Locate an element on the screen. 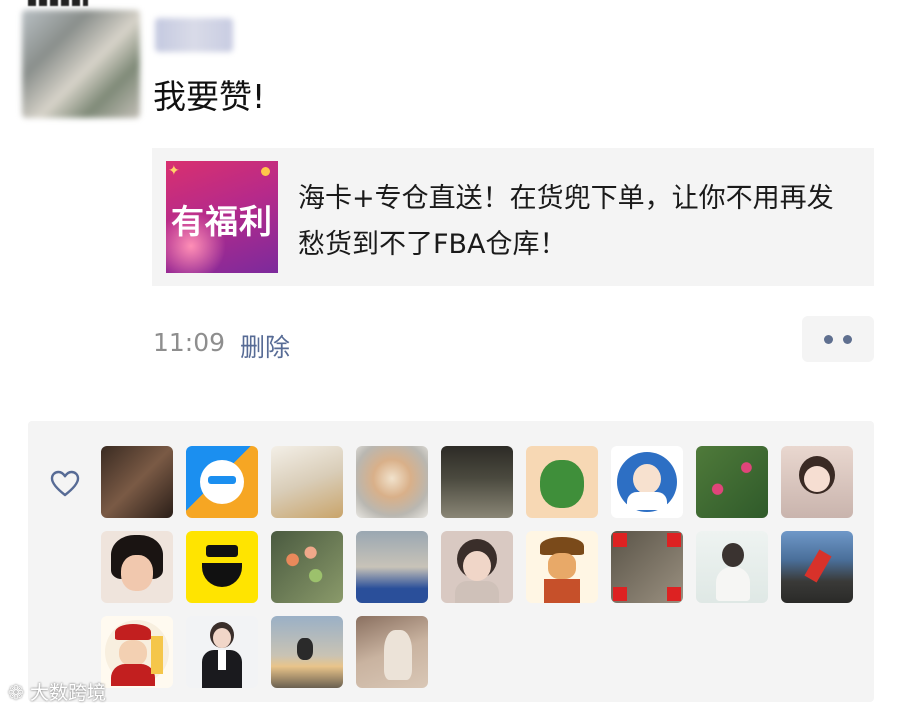  post-timestamp: 11:09 is located at coordinates (189, 342).